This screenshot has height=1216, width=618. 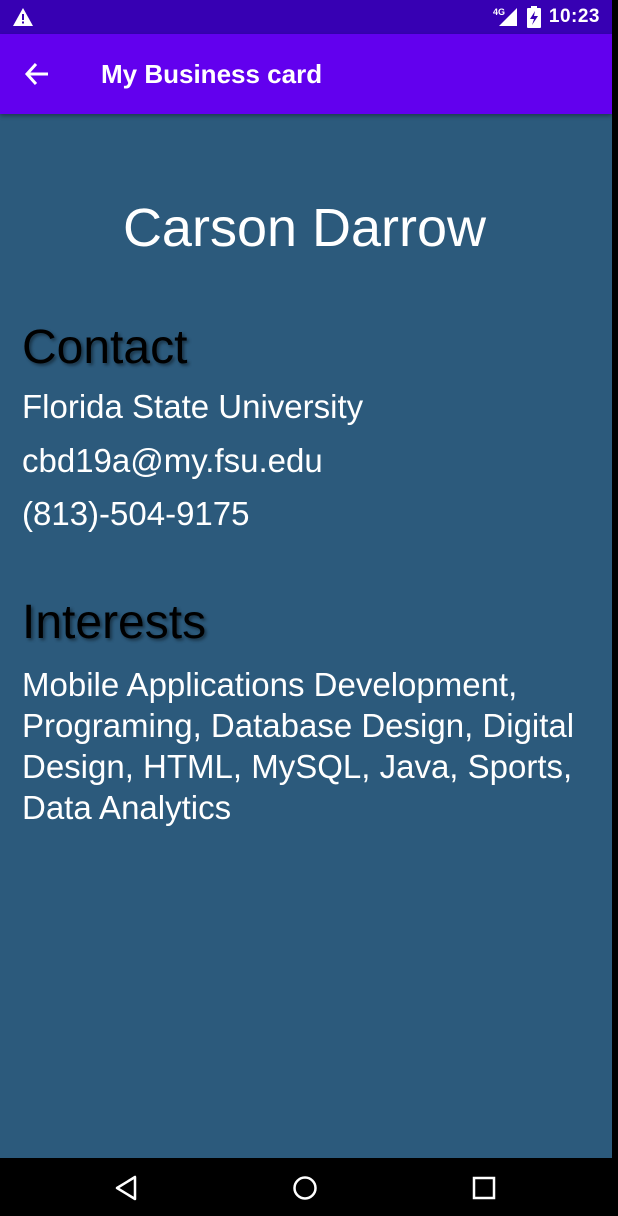 What do you see at coordinates (193, 406) in the screenshot?
I see `contact-organization: Florida State University` at bounding box center [193, 406].